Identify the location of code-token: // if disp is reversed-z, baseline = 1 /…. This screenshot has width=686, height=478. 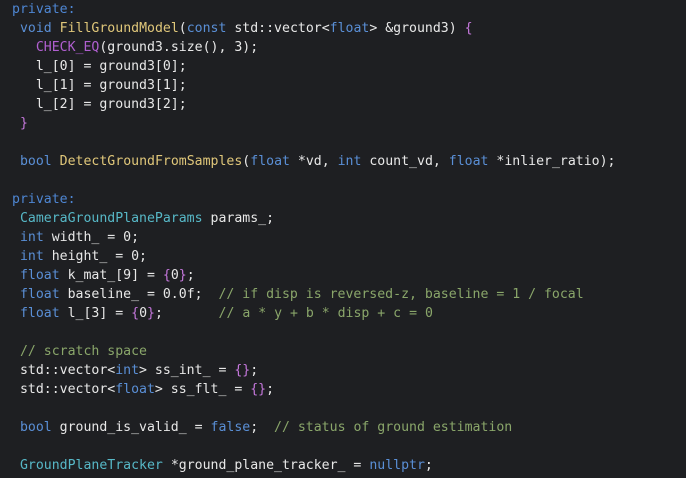
(401, 294).